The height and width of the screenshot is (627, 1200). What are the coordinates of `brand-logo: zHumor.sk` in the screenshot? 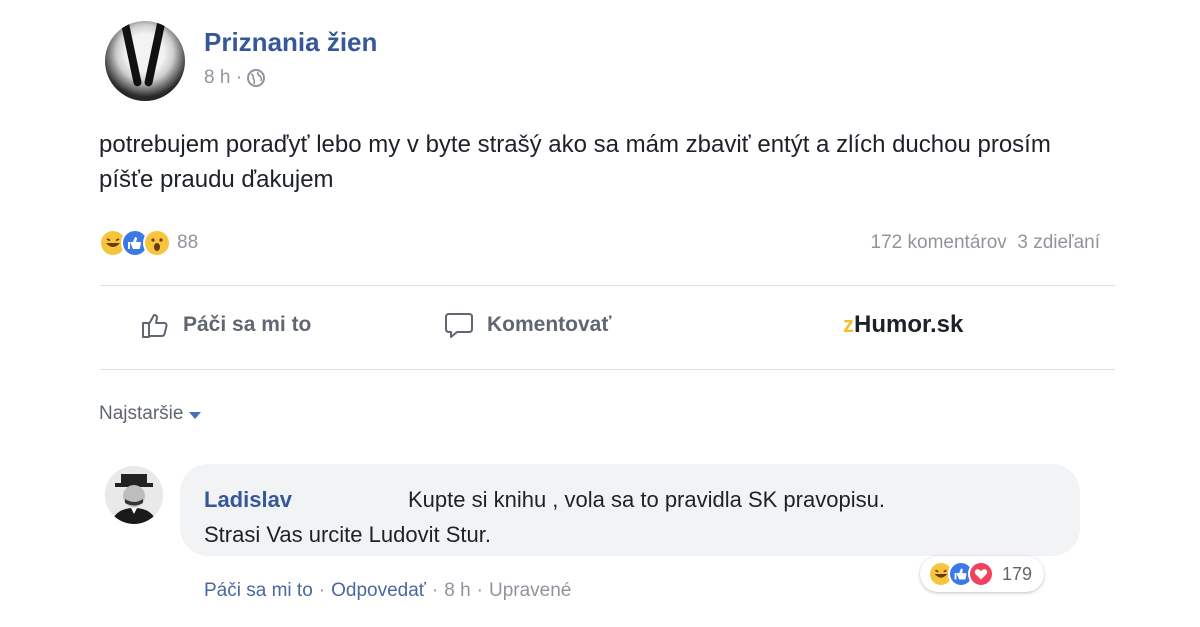 It's located at (903, 325).